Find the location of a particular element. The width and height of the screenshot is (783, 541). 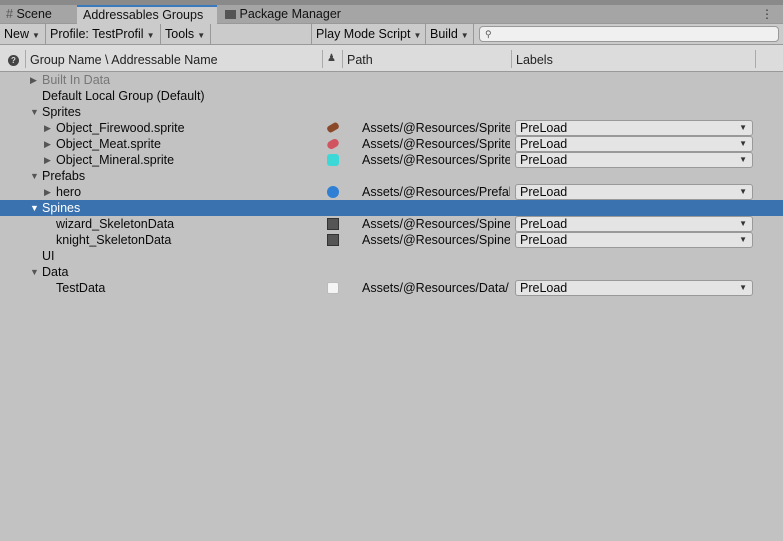

row-path: Assets/@Resources/Data/ is located at coordinates (435, 288).